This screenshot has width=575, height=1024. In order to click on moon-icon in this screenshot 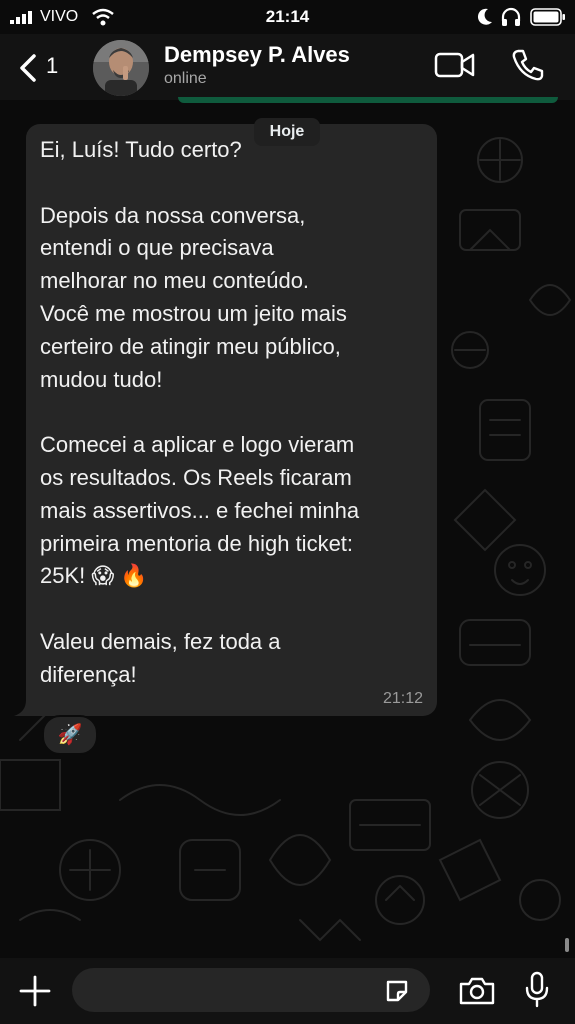, I will do `click(484, 16)`.